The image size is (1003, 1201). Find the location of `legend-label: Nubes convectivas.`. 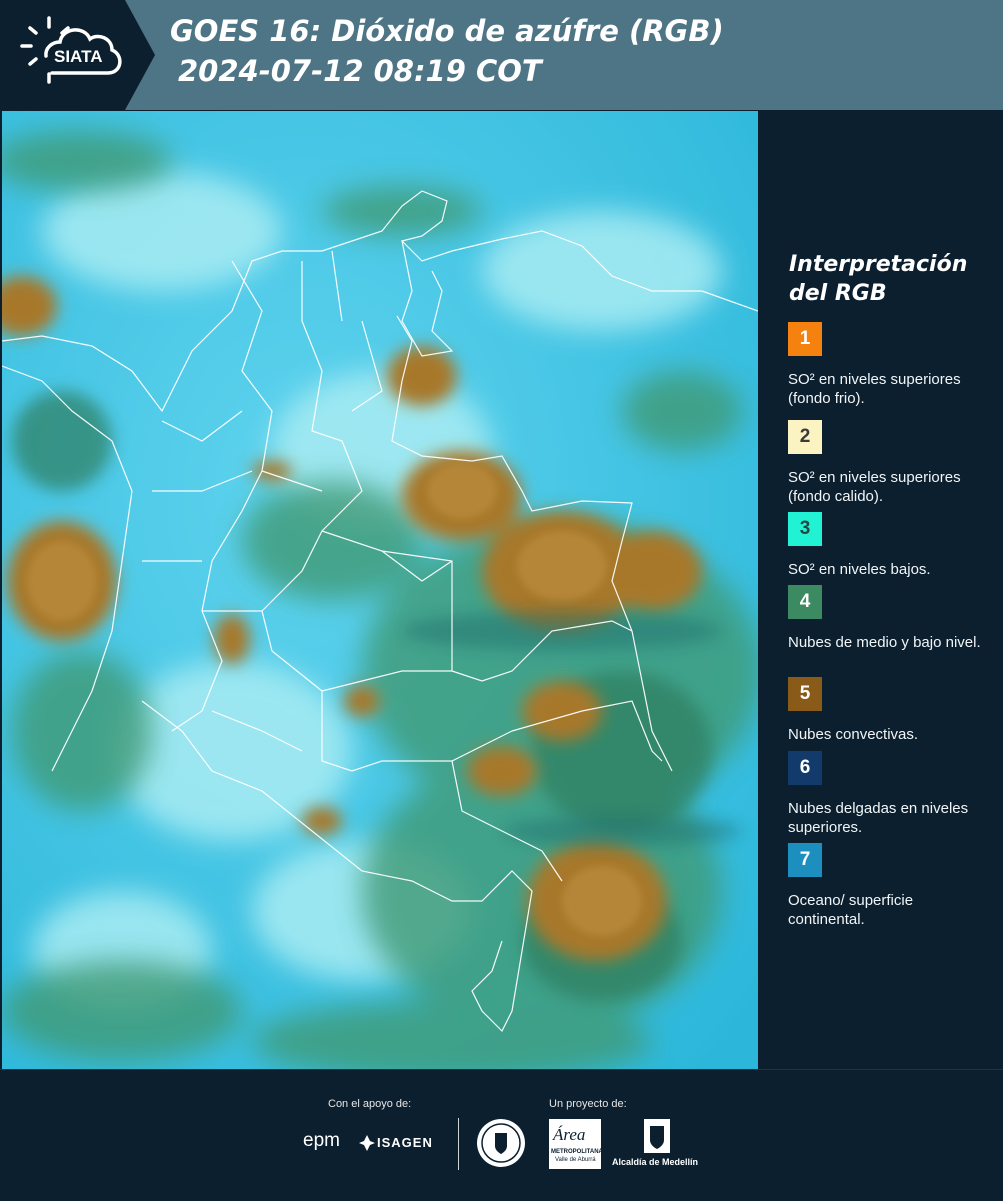

legend-label: Nubes convectivas. is located at coordinates (853, 734).